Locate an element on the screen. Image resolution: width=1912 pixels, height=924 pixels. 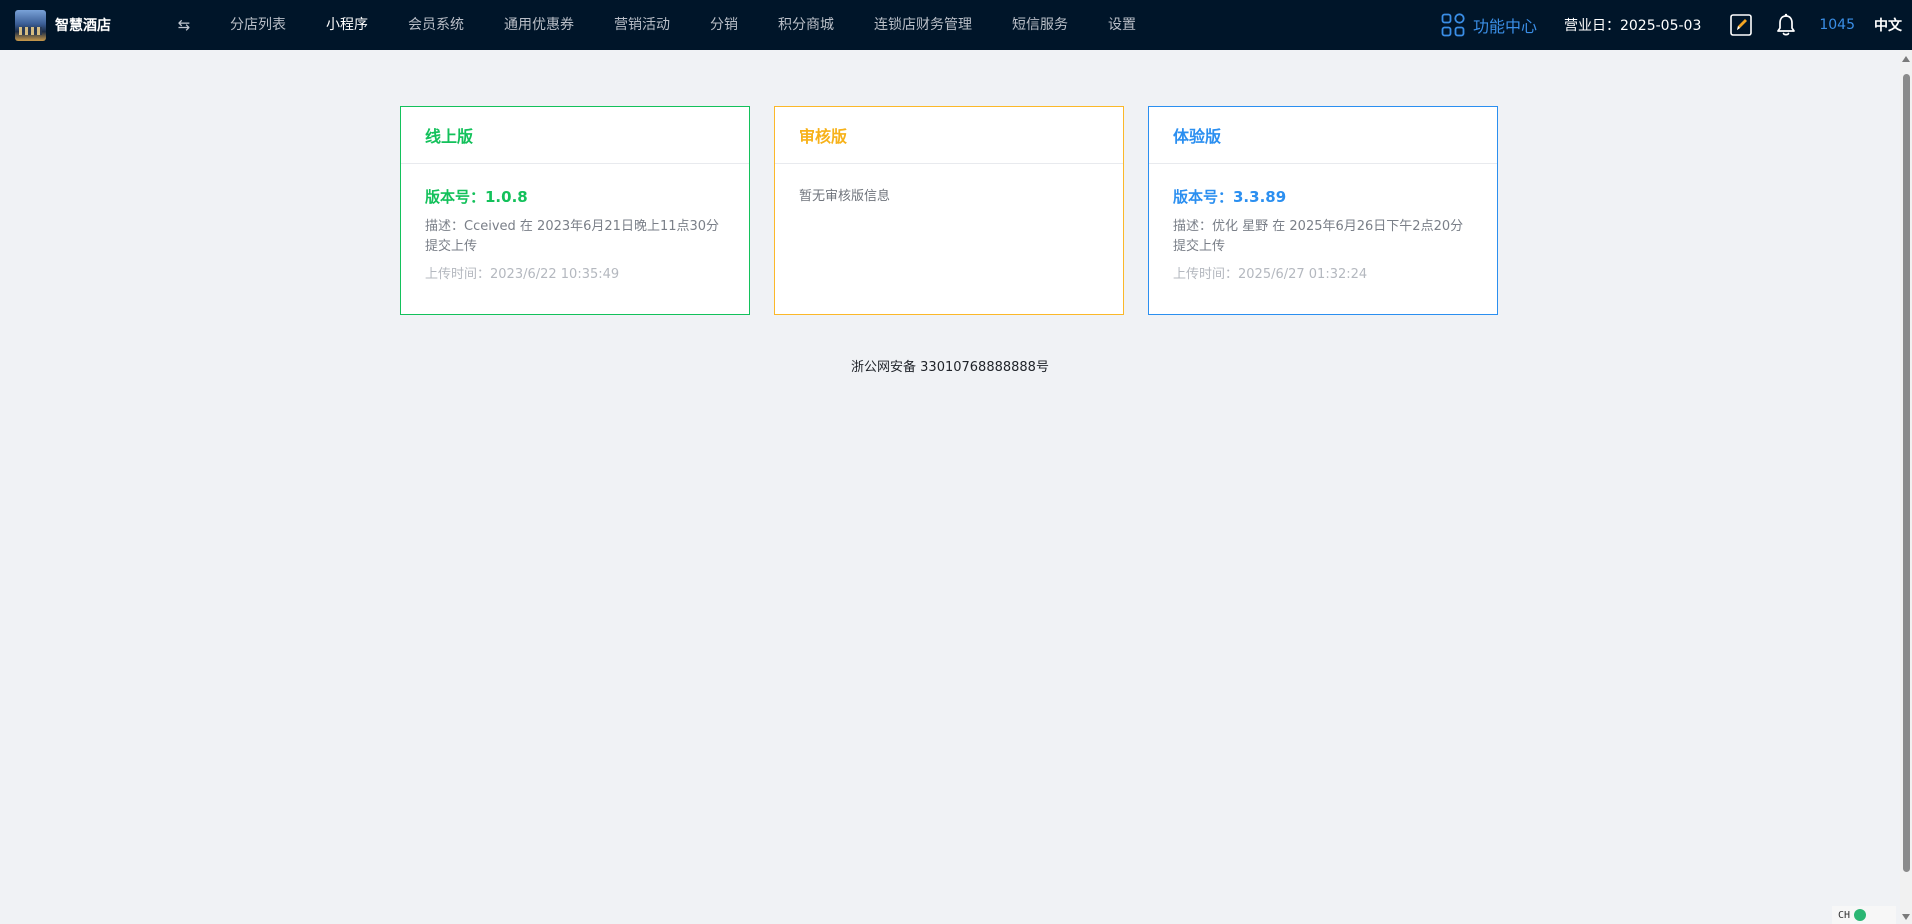
card-title: 审核版 is located at coordinates (949, 135).